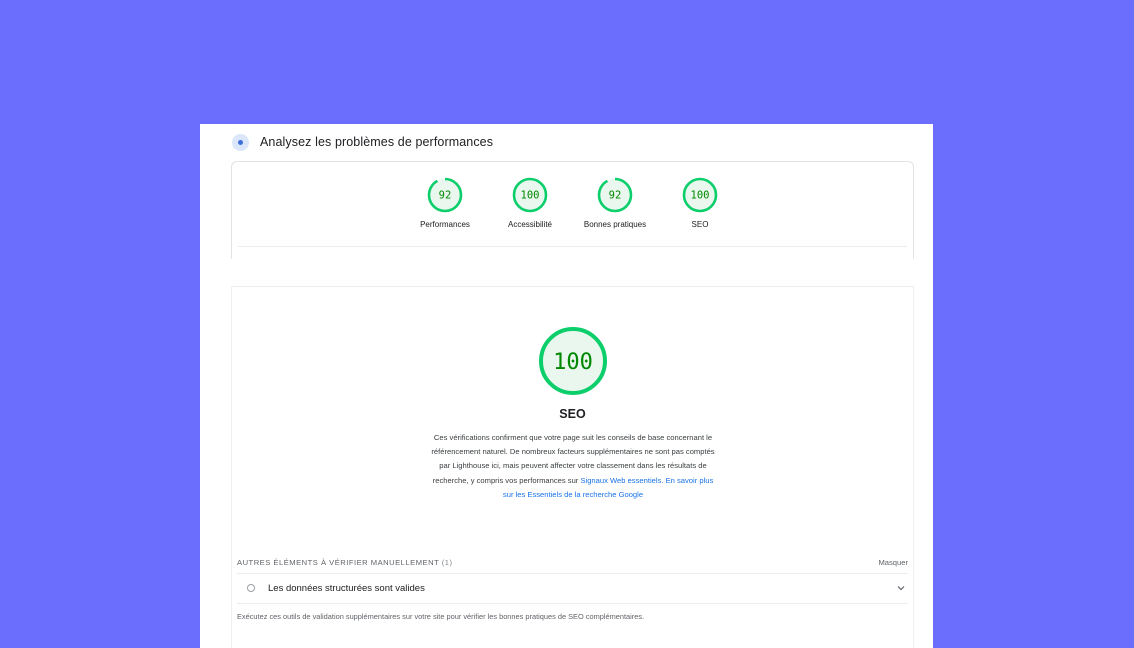 The width and height of the screenshot is (1134, 648). I want to click on audit-row: Les données structurées sont valides, so click(572, 588).